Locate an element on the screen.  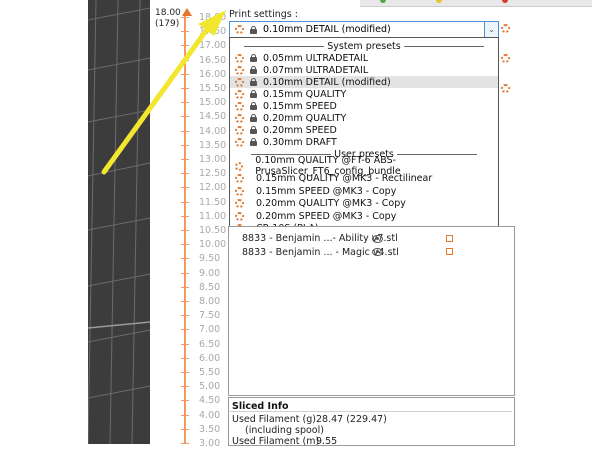
annotation-arrow is located at coordinates (163, 92).